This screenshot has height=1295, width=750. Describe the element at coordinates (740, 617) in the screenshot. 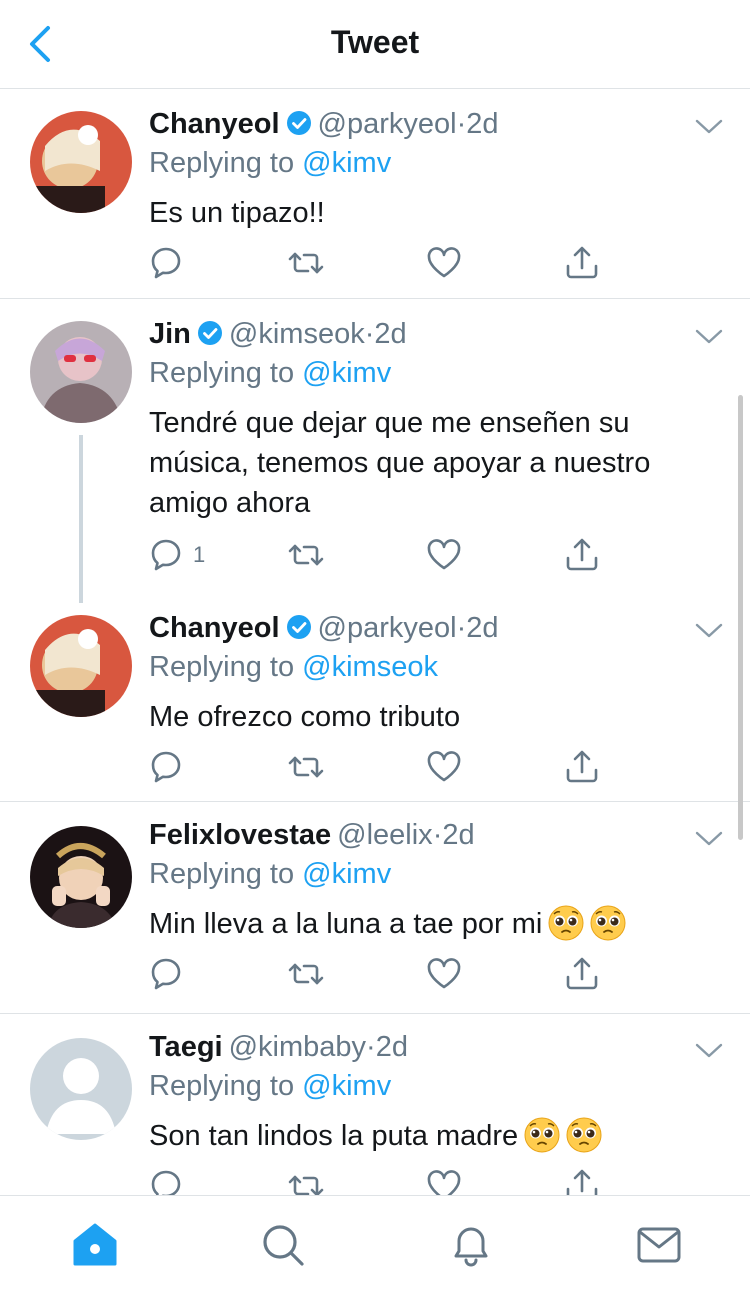

I see `scrollbar` at that location.